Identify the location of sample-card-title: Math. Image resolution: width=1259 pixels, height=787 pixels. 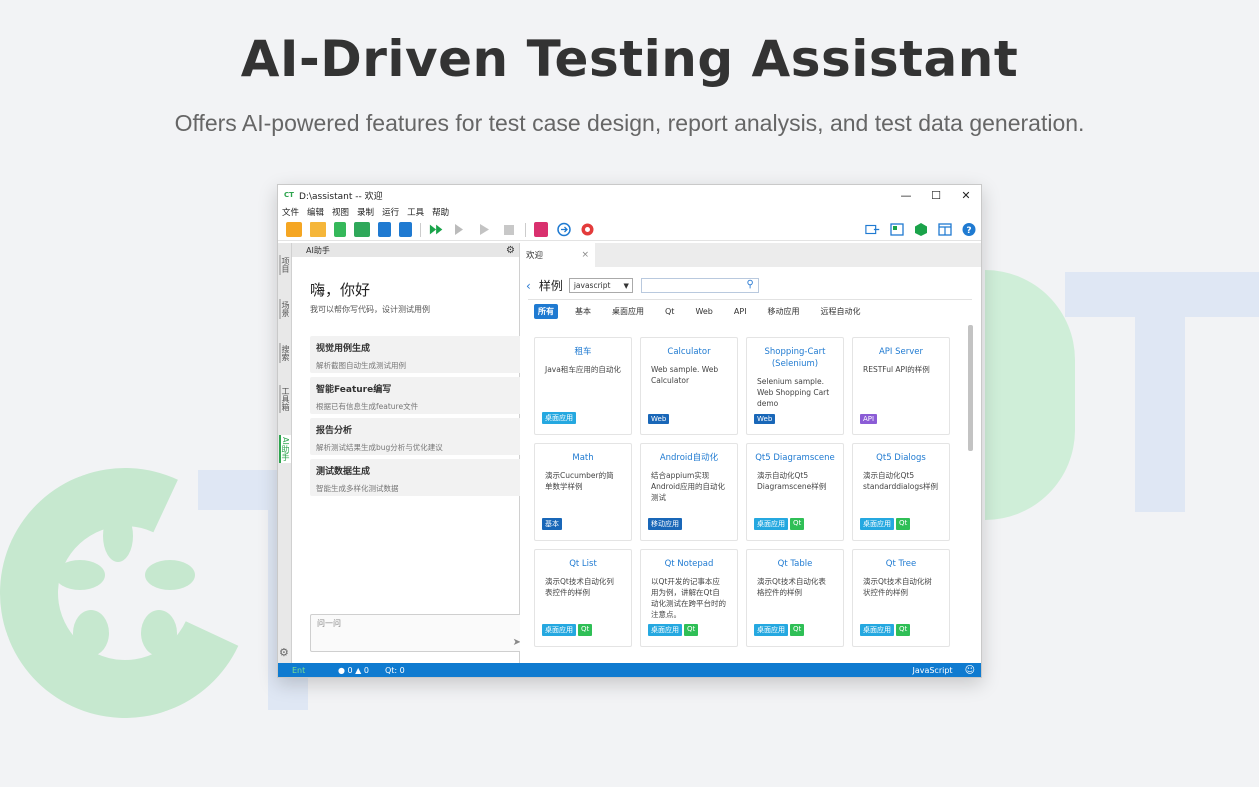
(583, 458).